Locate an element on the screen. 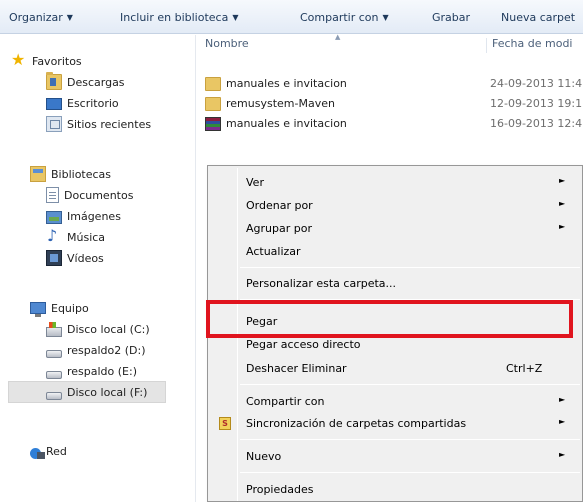 Image resolution: width=583 pixels, height=502 pixels. file-row: remusystem-Maven 12-09-2013 19:1 is located at coordinates (394, 104).